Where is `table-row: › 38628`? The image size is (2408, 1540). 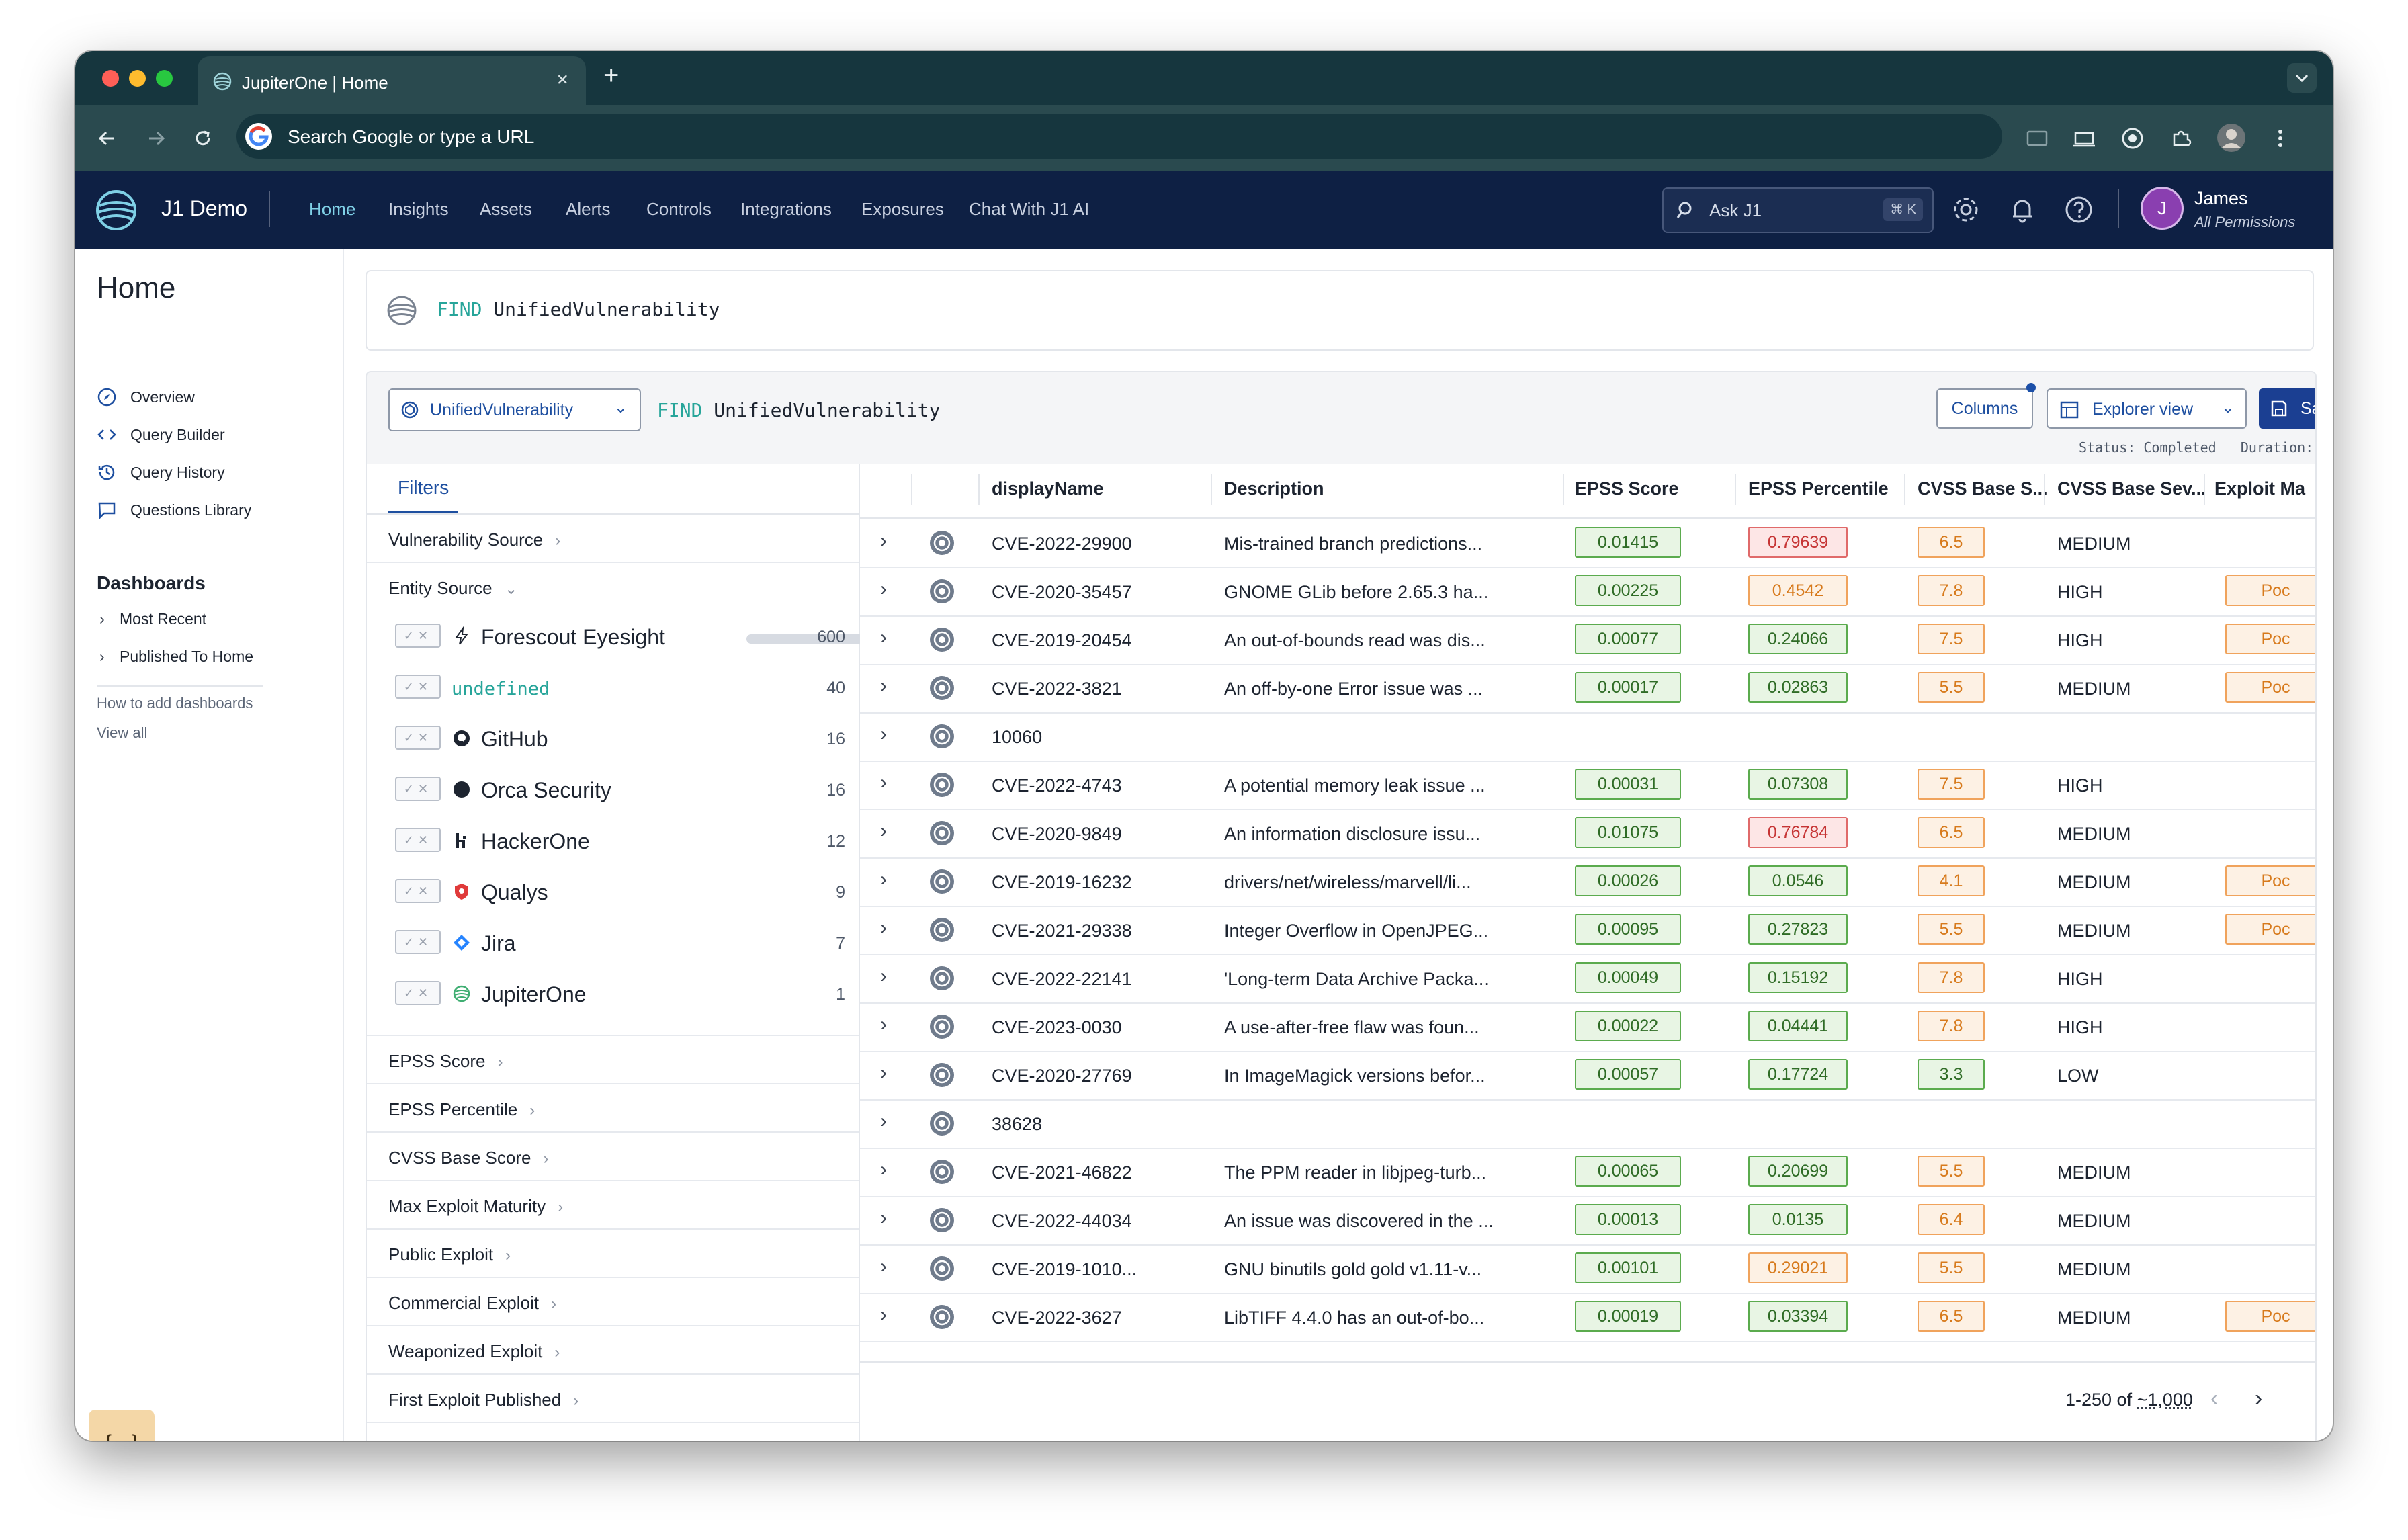
table-row: › 38628 is located at coordinates (1587, 1124).